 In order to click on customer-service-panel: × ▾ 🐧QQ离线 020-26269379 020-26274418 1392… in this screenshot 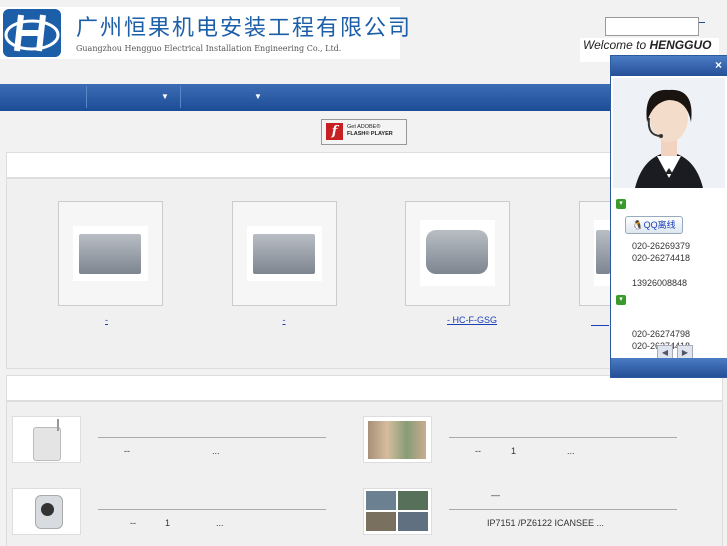, I will do `click(668, 216)`.